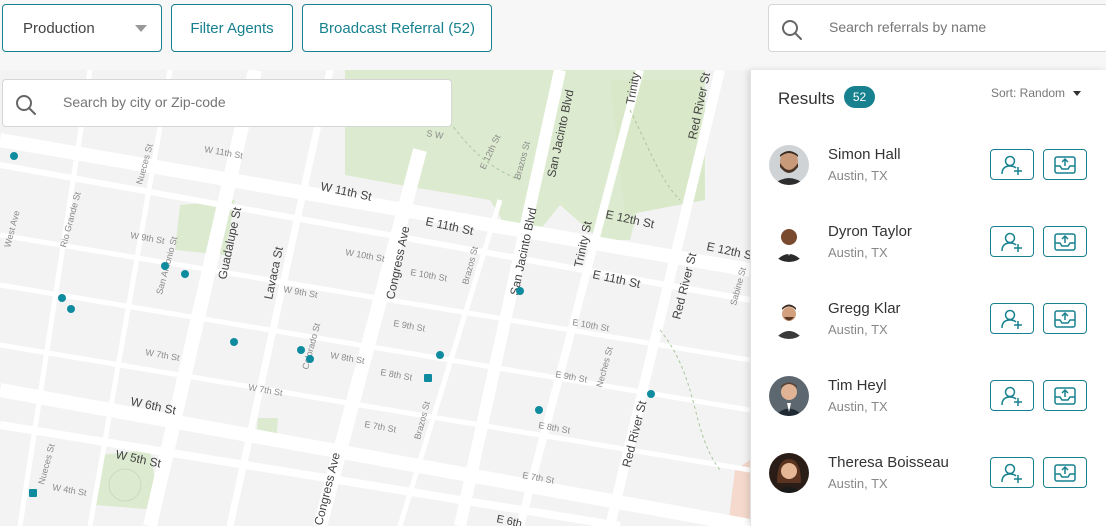 Image resolution: width=1106 pixels, height=526 pixels. What do you see at coordinates (864, 308) in the screenshot?
I see `agent-name: Gregg Klar` at bounding box center [864, 308].